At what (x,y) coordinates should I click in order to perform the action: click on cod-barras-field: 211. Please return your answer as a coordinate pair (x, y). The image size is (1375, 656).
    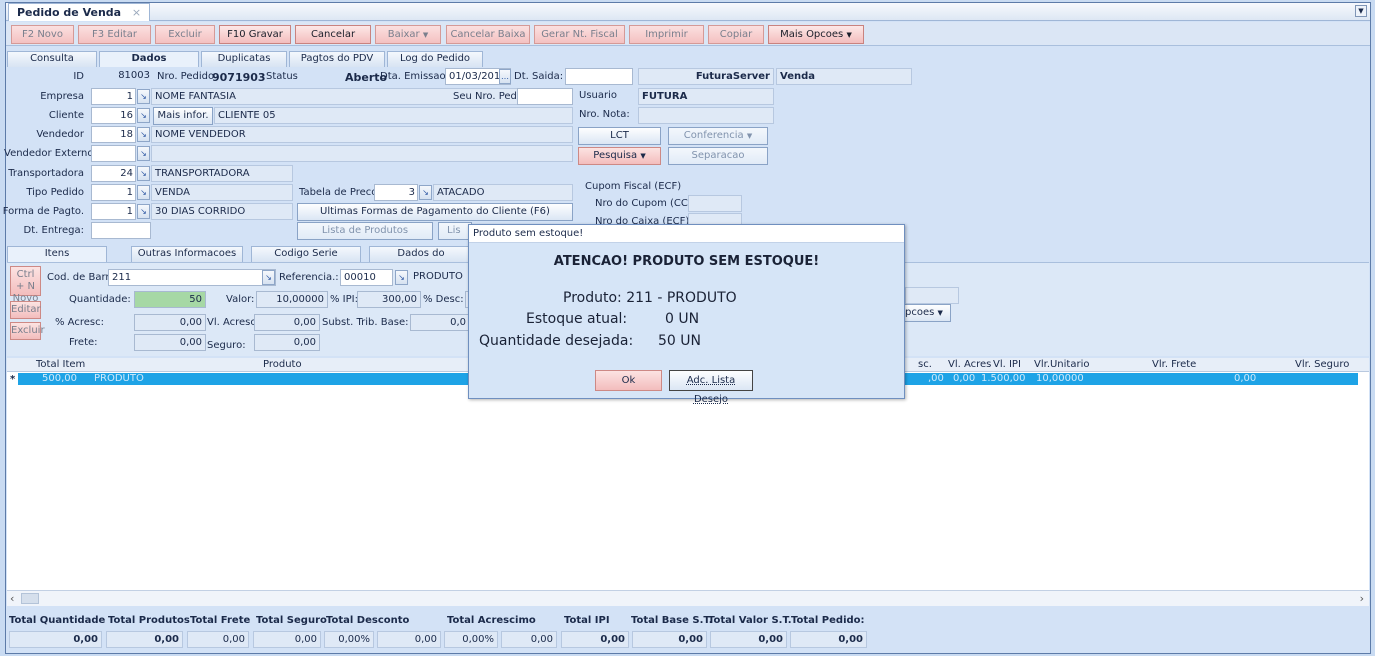
    Looking at the image, I should click on (192, 277).